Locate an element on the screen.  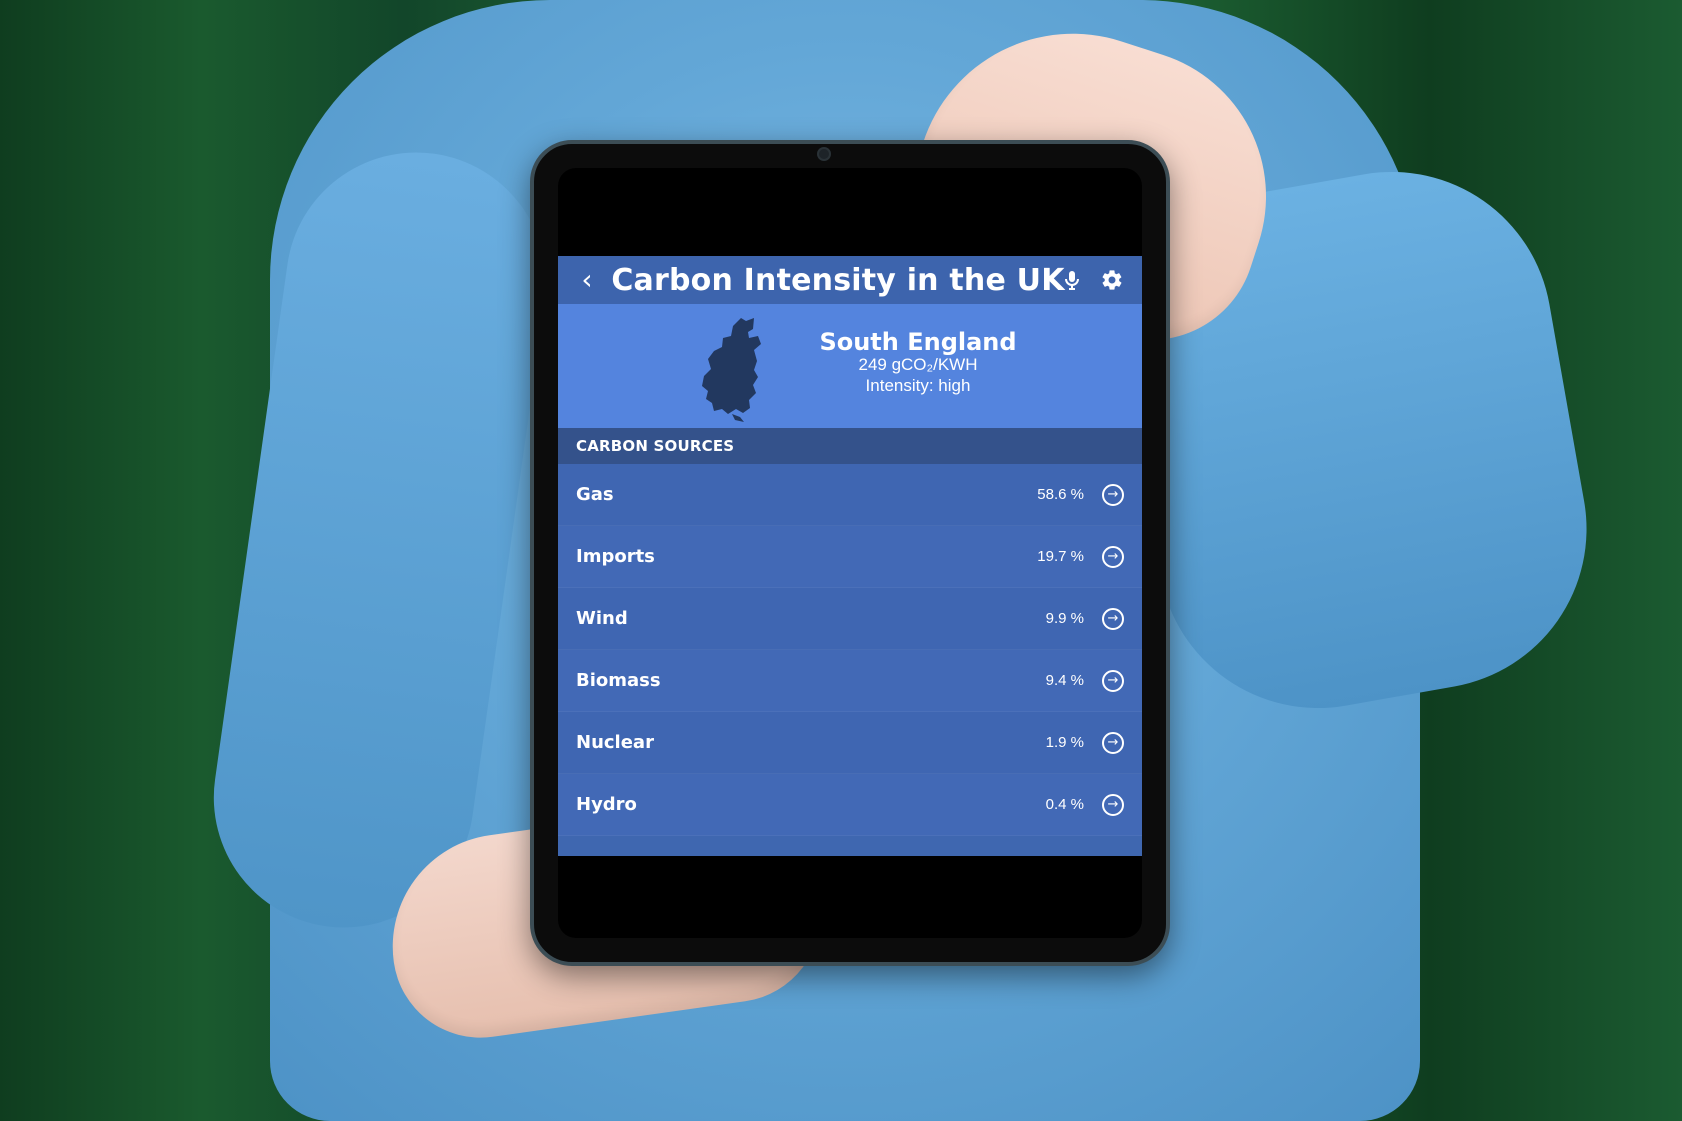
source-row-hydro: Hydro 0.4 % → is located at coordinates (850, 805).